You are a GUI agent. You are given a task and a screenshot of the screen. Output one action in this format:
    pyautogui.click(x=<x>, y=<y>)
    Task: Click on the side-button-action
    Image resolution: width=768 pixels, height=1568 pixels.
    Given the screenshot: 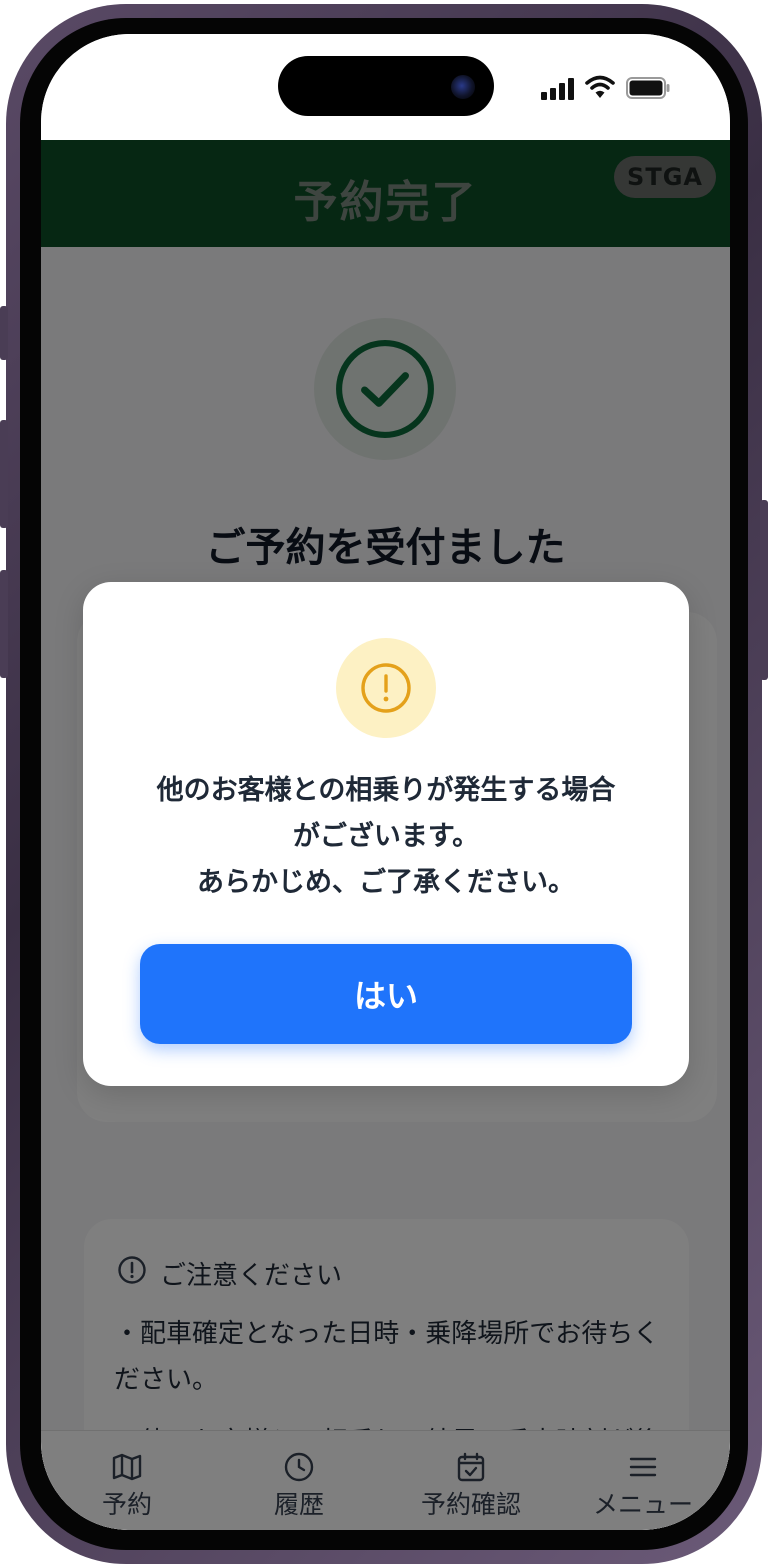 What is the action you would take?
    pyautogui.click(x=4, y=333)
    